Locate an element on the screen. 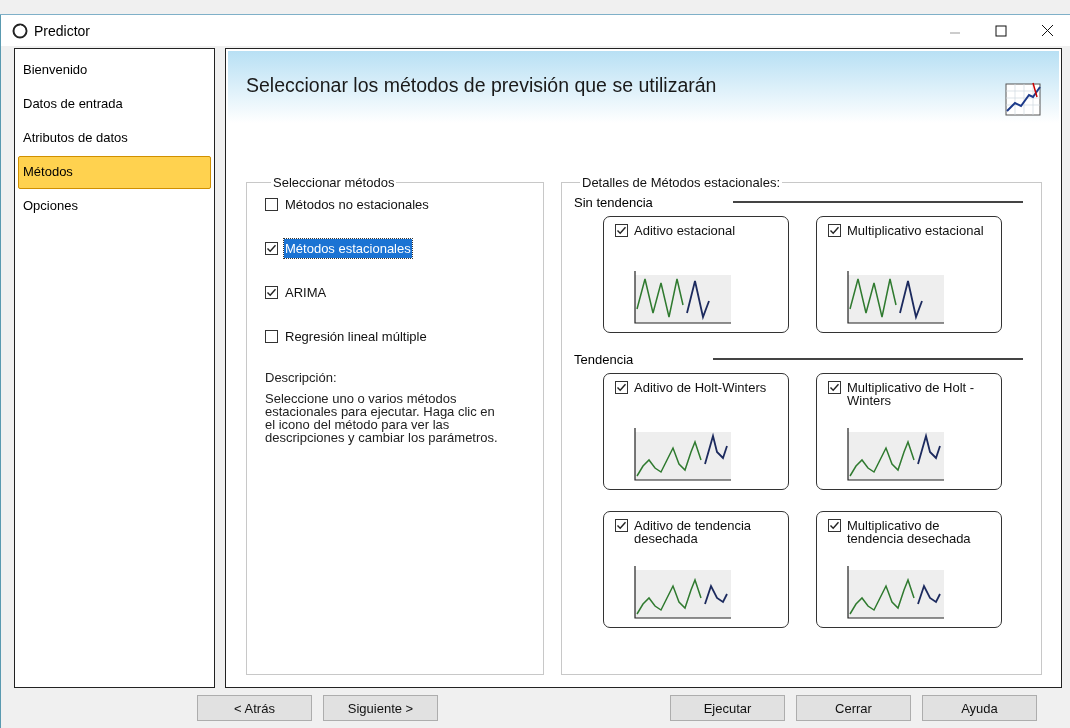  dialog-button: Cerrar is located at coordinates (853, 708).